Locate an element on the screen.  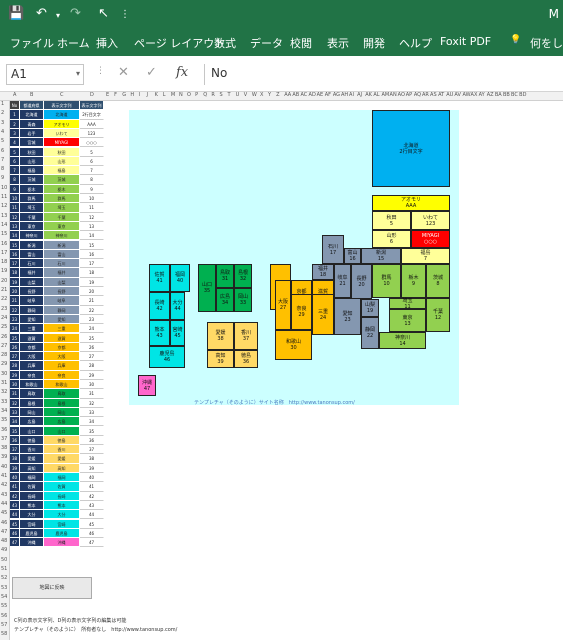
row-header: 29 is located at coordinates (4, 364).